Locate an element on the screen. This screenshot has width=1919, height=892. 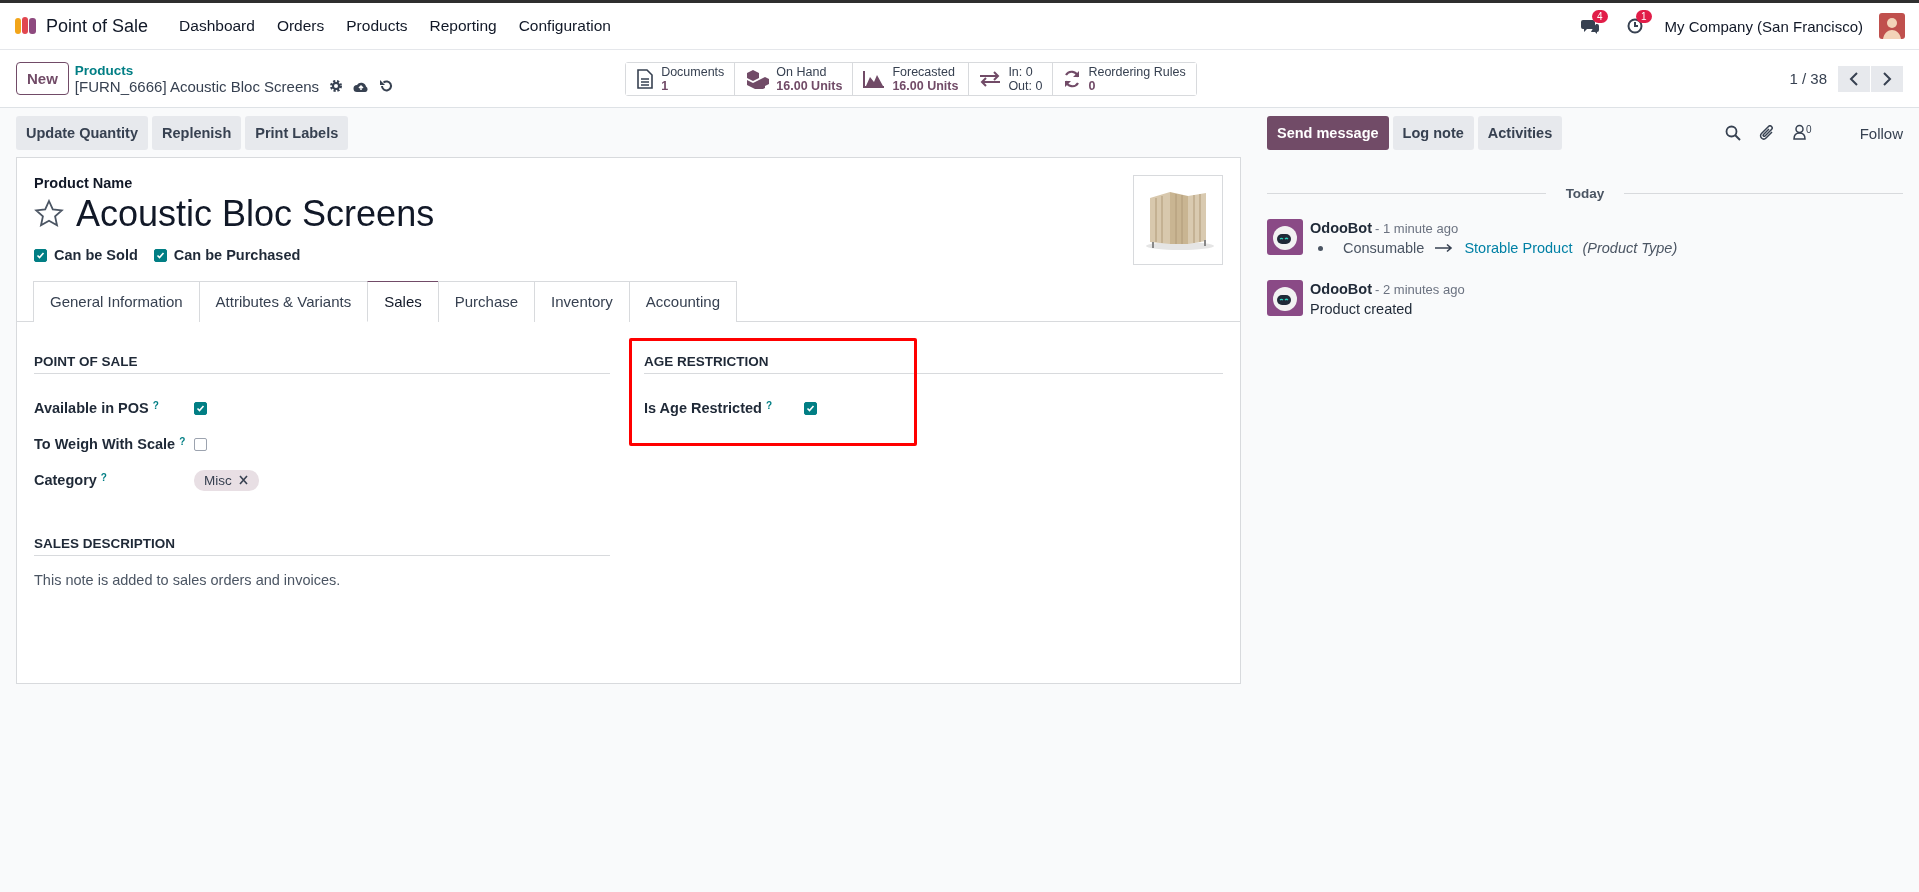
undo-icon is located at coordinates (386, 86).